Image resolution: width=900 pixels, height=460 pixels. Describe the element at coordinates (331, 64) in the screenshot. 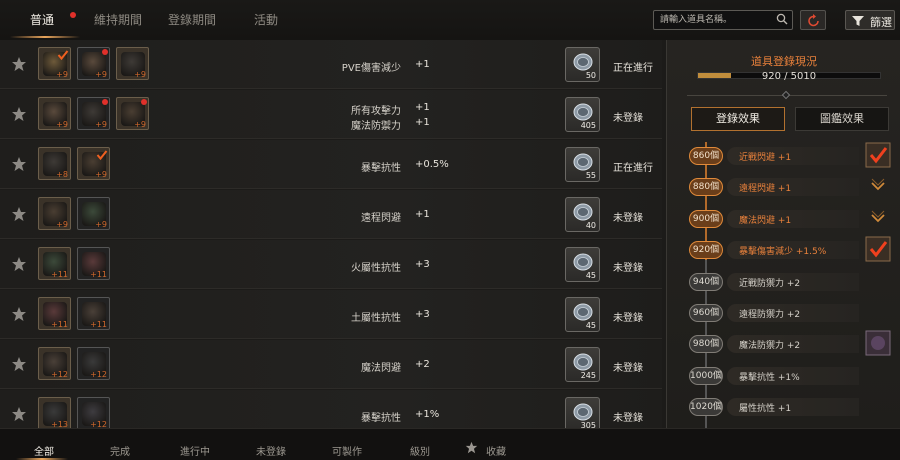

I see `collection-row: +9 +9 +9 PVE傷害減少 +1 50 正在進行` at that location.